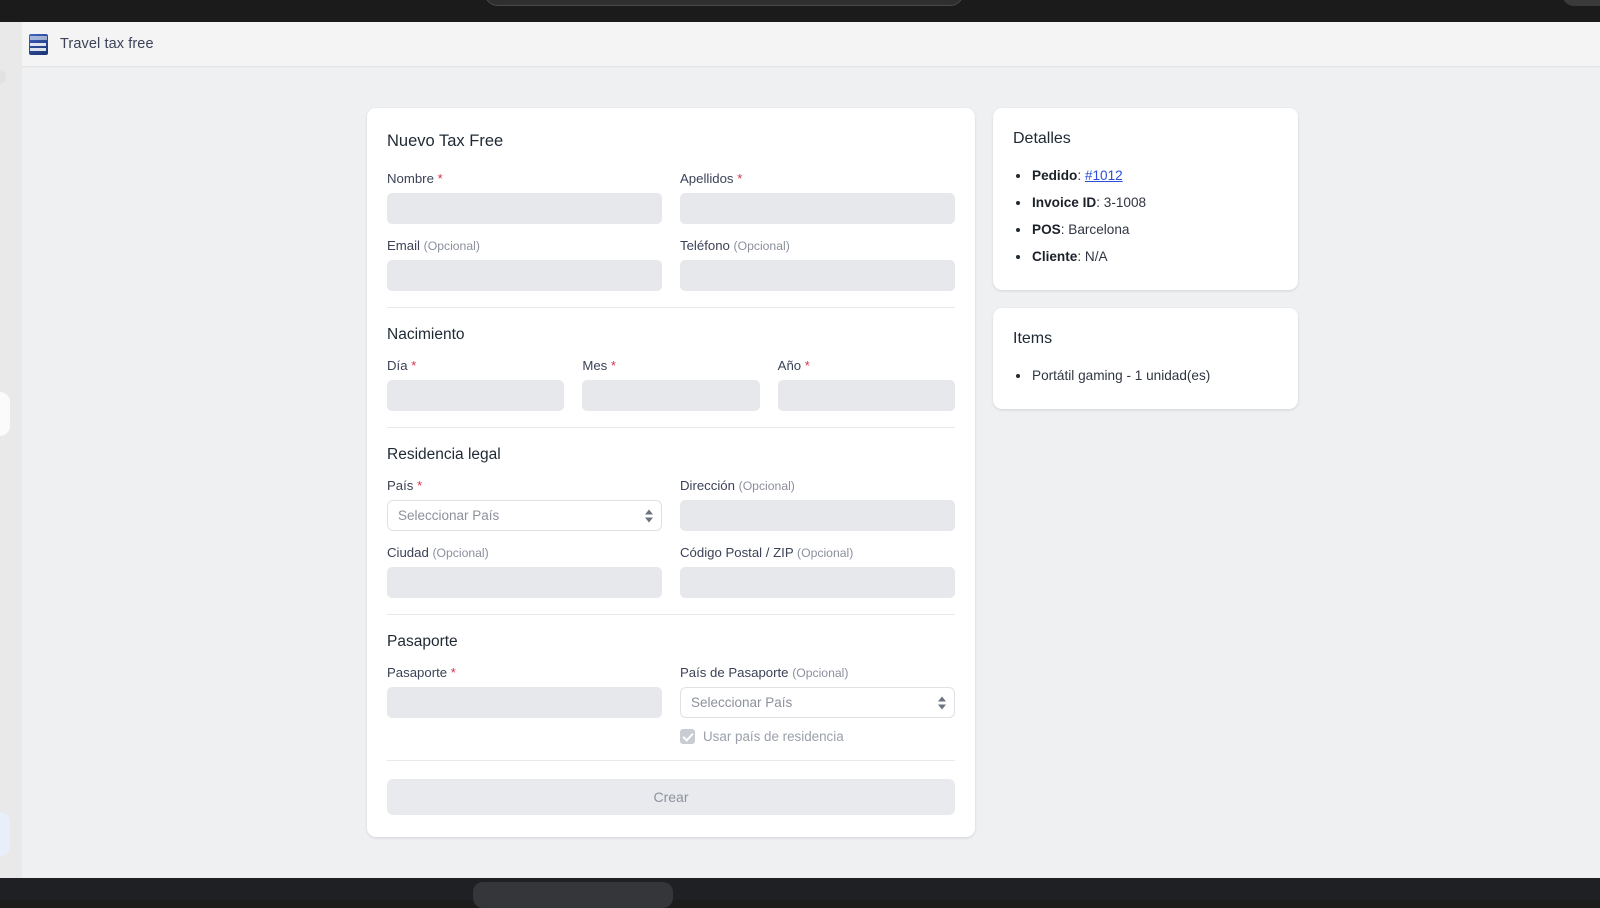 The width and height of the screenshot is (1600, 908). Describe the element at coordinates (573, 895) in the screenshot. I see `browser-bottom-control` at that location.